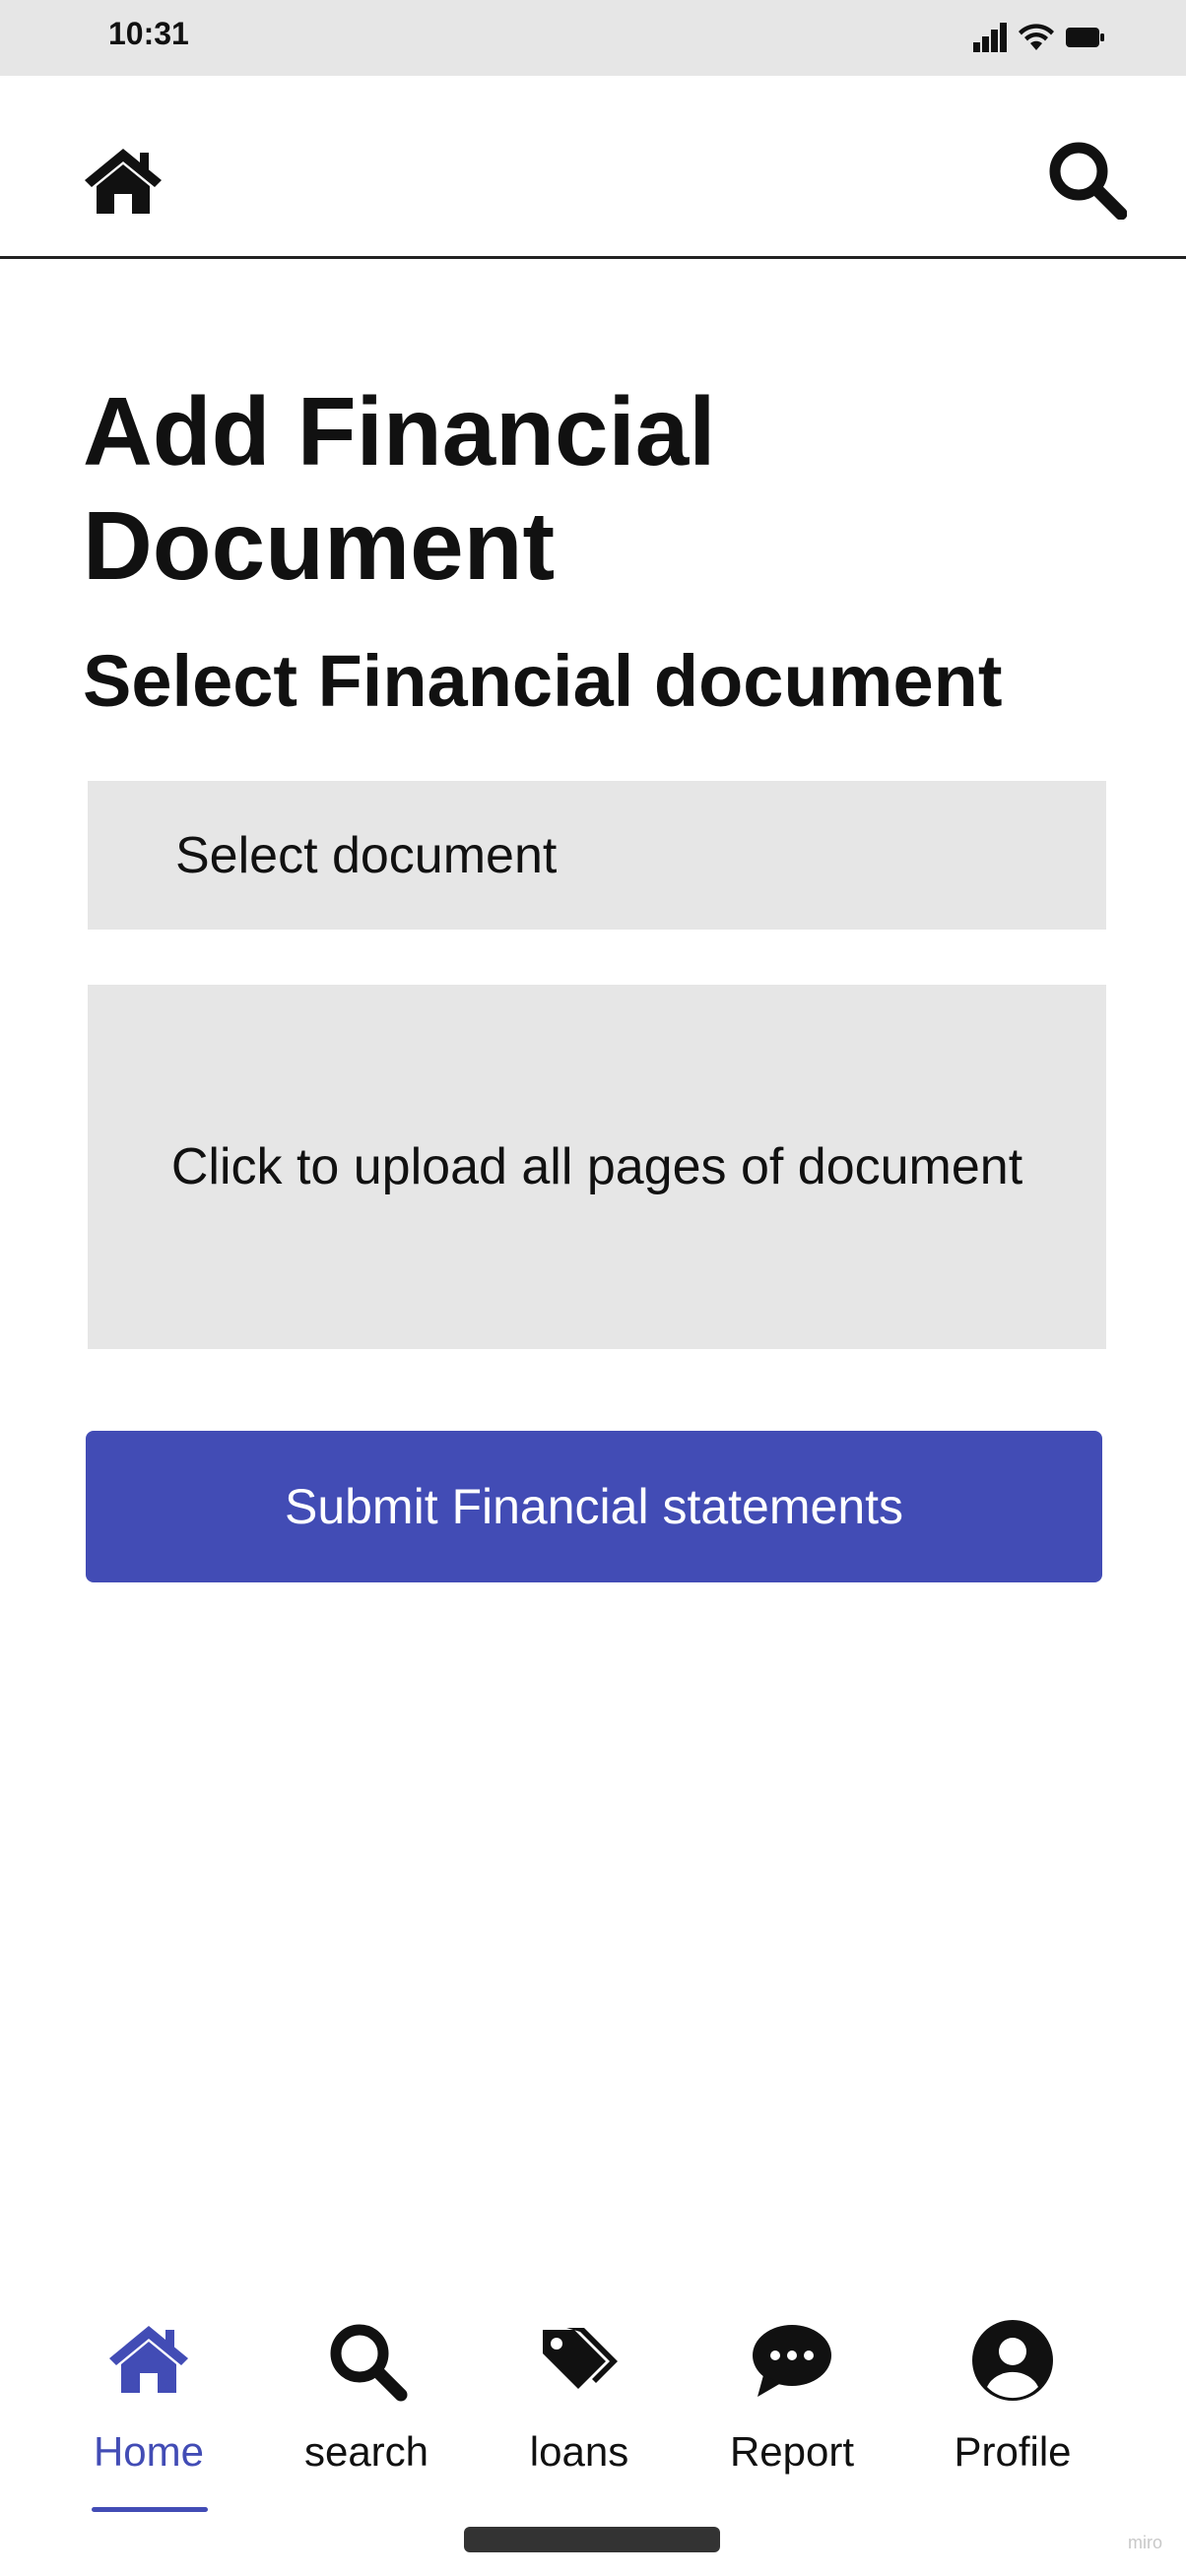 Image resolution: width=1186 pixels, height=2576 pixels. Describe the element at coordinates (366, 2451) in the screenshot. I see `bottom-nav-search-label: search` at that location.